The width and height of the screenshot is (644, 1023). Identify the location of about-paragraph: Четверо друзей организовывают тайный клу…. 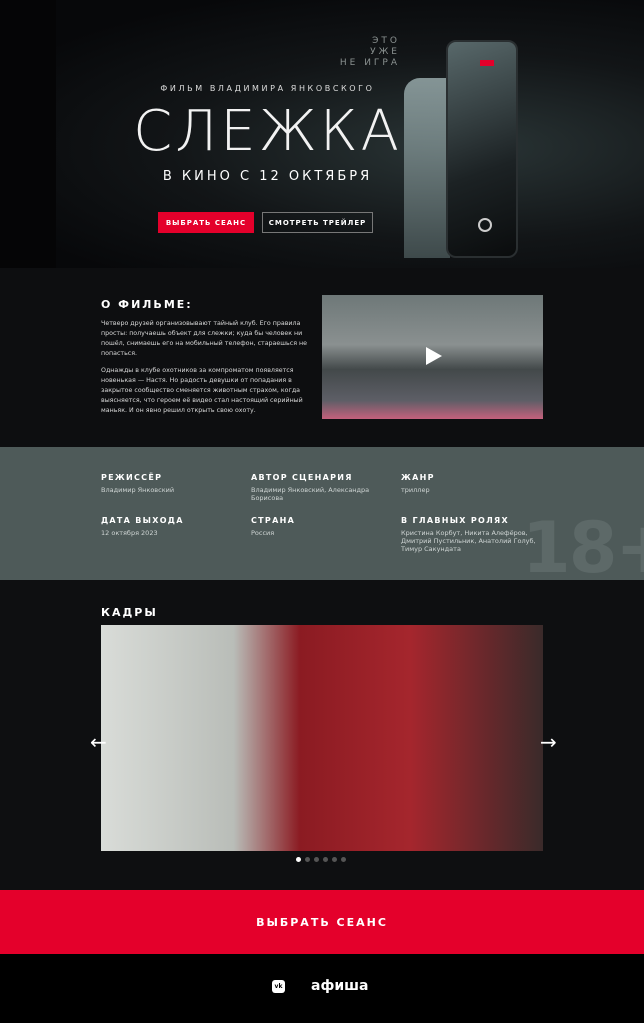
(204, 338).